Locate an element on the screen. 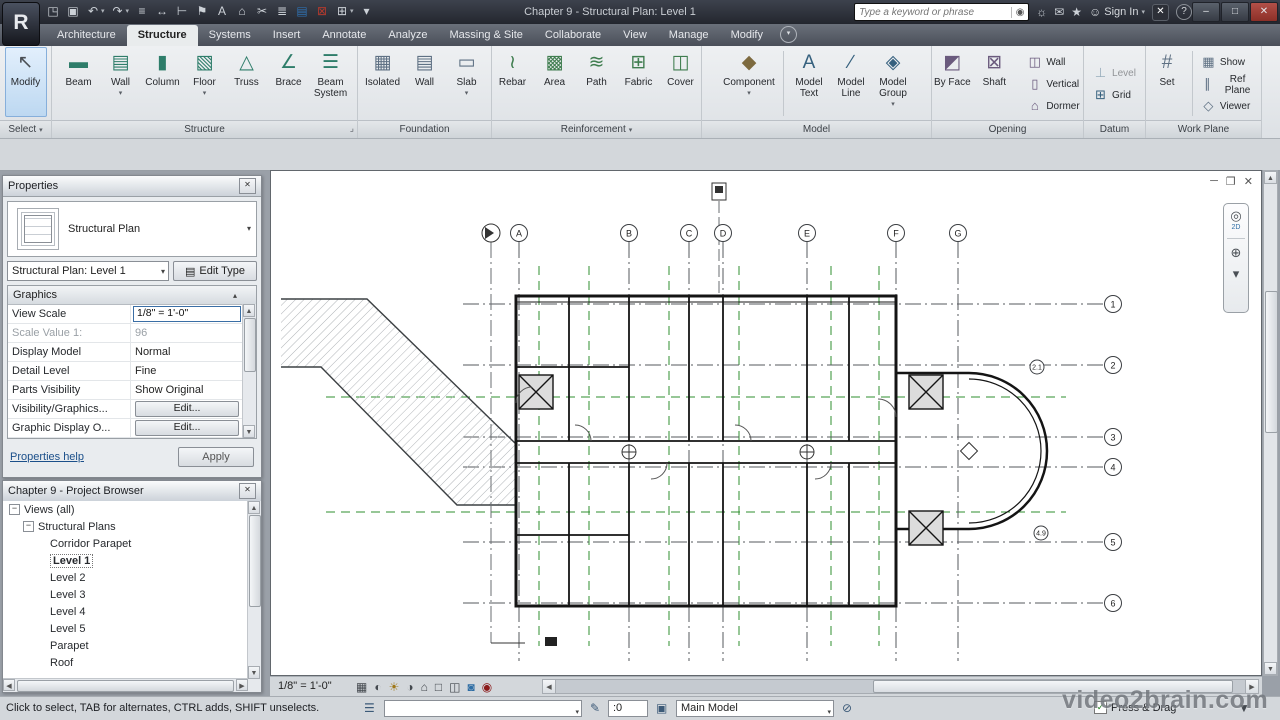  redo-button: ↷ ▾ is located at coordinates (120, 11).